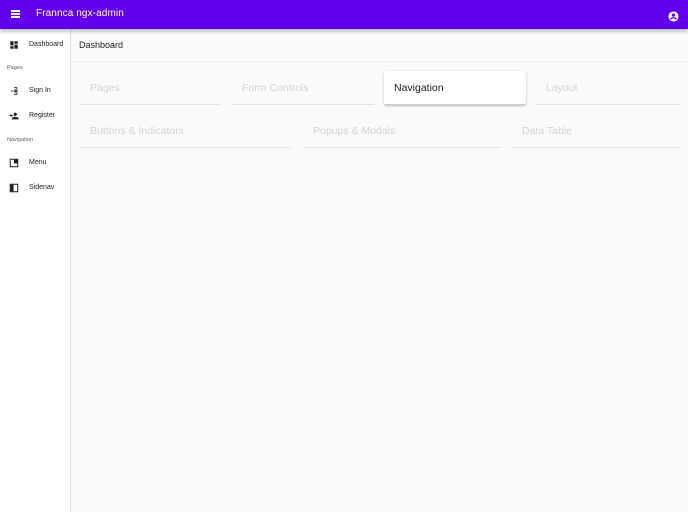  What do you see at coordinates (401, 131) in the screenshot?
I see `card-popups-modals: Popups & Modals` at bounding box center [401, 131].